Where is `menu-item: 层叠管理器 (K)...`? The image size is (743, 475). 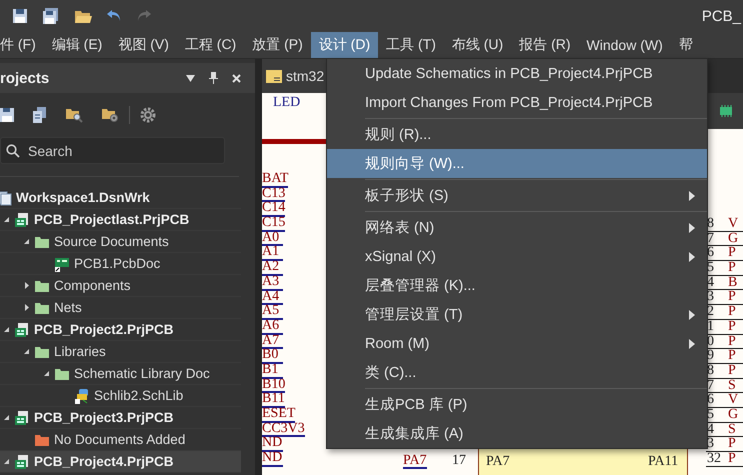 menu-item: 层叠管理器 (K)... is located at coordinates (517, 285).